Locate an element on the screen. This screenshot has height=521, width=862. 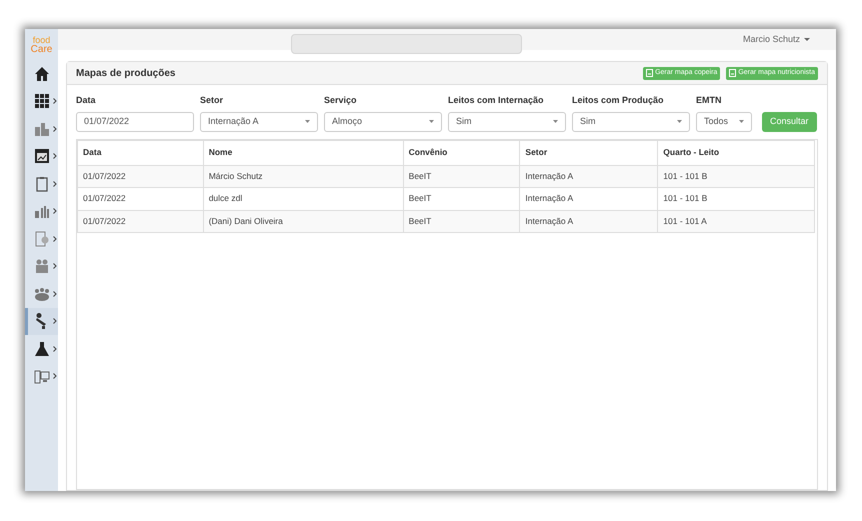
field-label: Serviço is located at coordinates (341, 100).